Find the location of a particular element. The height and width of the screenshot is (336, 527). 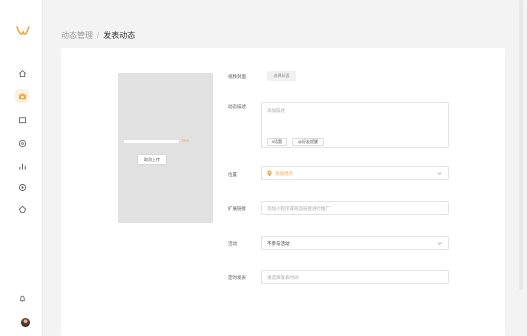

upload-progress-bar is located at coordinates (151, 141).